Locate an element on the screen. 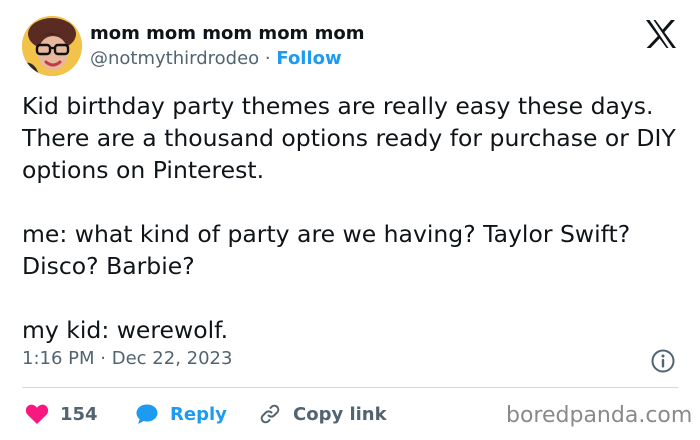 This screenshot has width=700, height=440. follow-button: Follow is located at coordinates (308, 58).